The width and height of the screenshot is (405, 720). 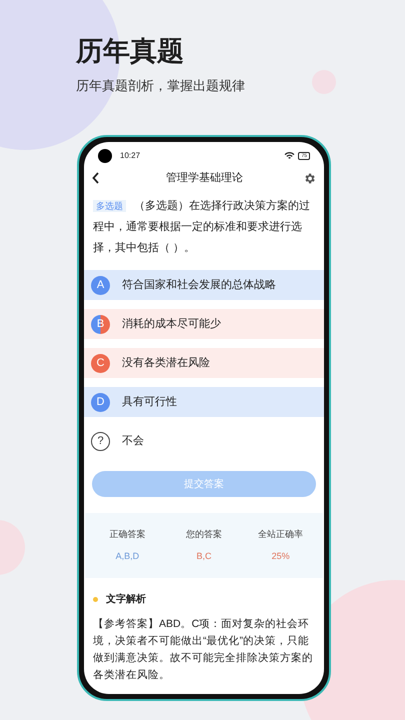 What do you see at coordinates (290, 156) in the screenshot?
I see `wifi-icon` at bounding box center [290, 156].